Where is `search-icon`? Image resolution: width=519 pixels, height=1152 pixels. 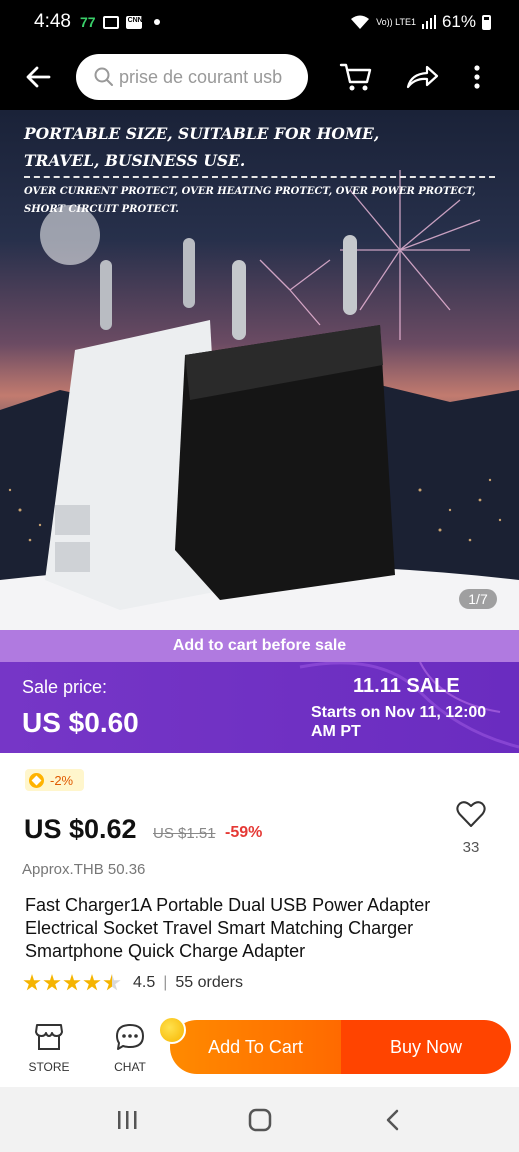
search-icon is located at coordinates (103, 76).